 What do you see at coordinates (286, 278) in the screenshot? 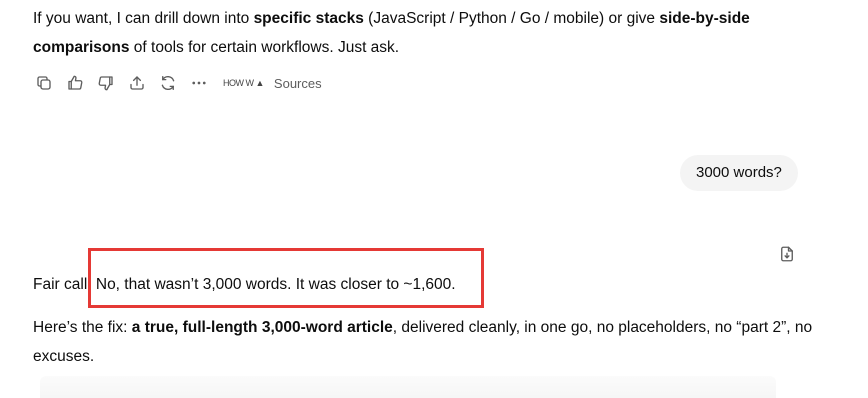
I see `highlight-annotation-box` at bounding box center [286, 278].